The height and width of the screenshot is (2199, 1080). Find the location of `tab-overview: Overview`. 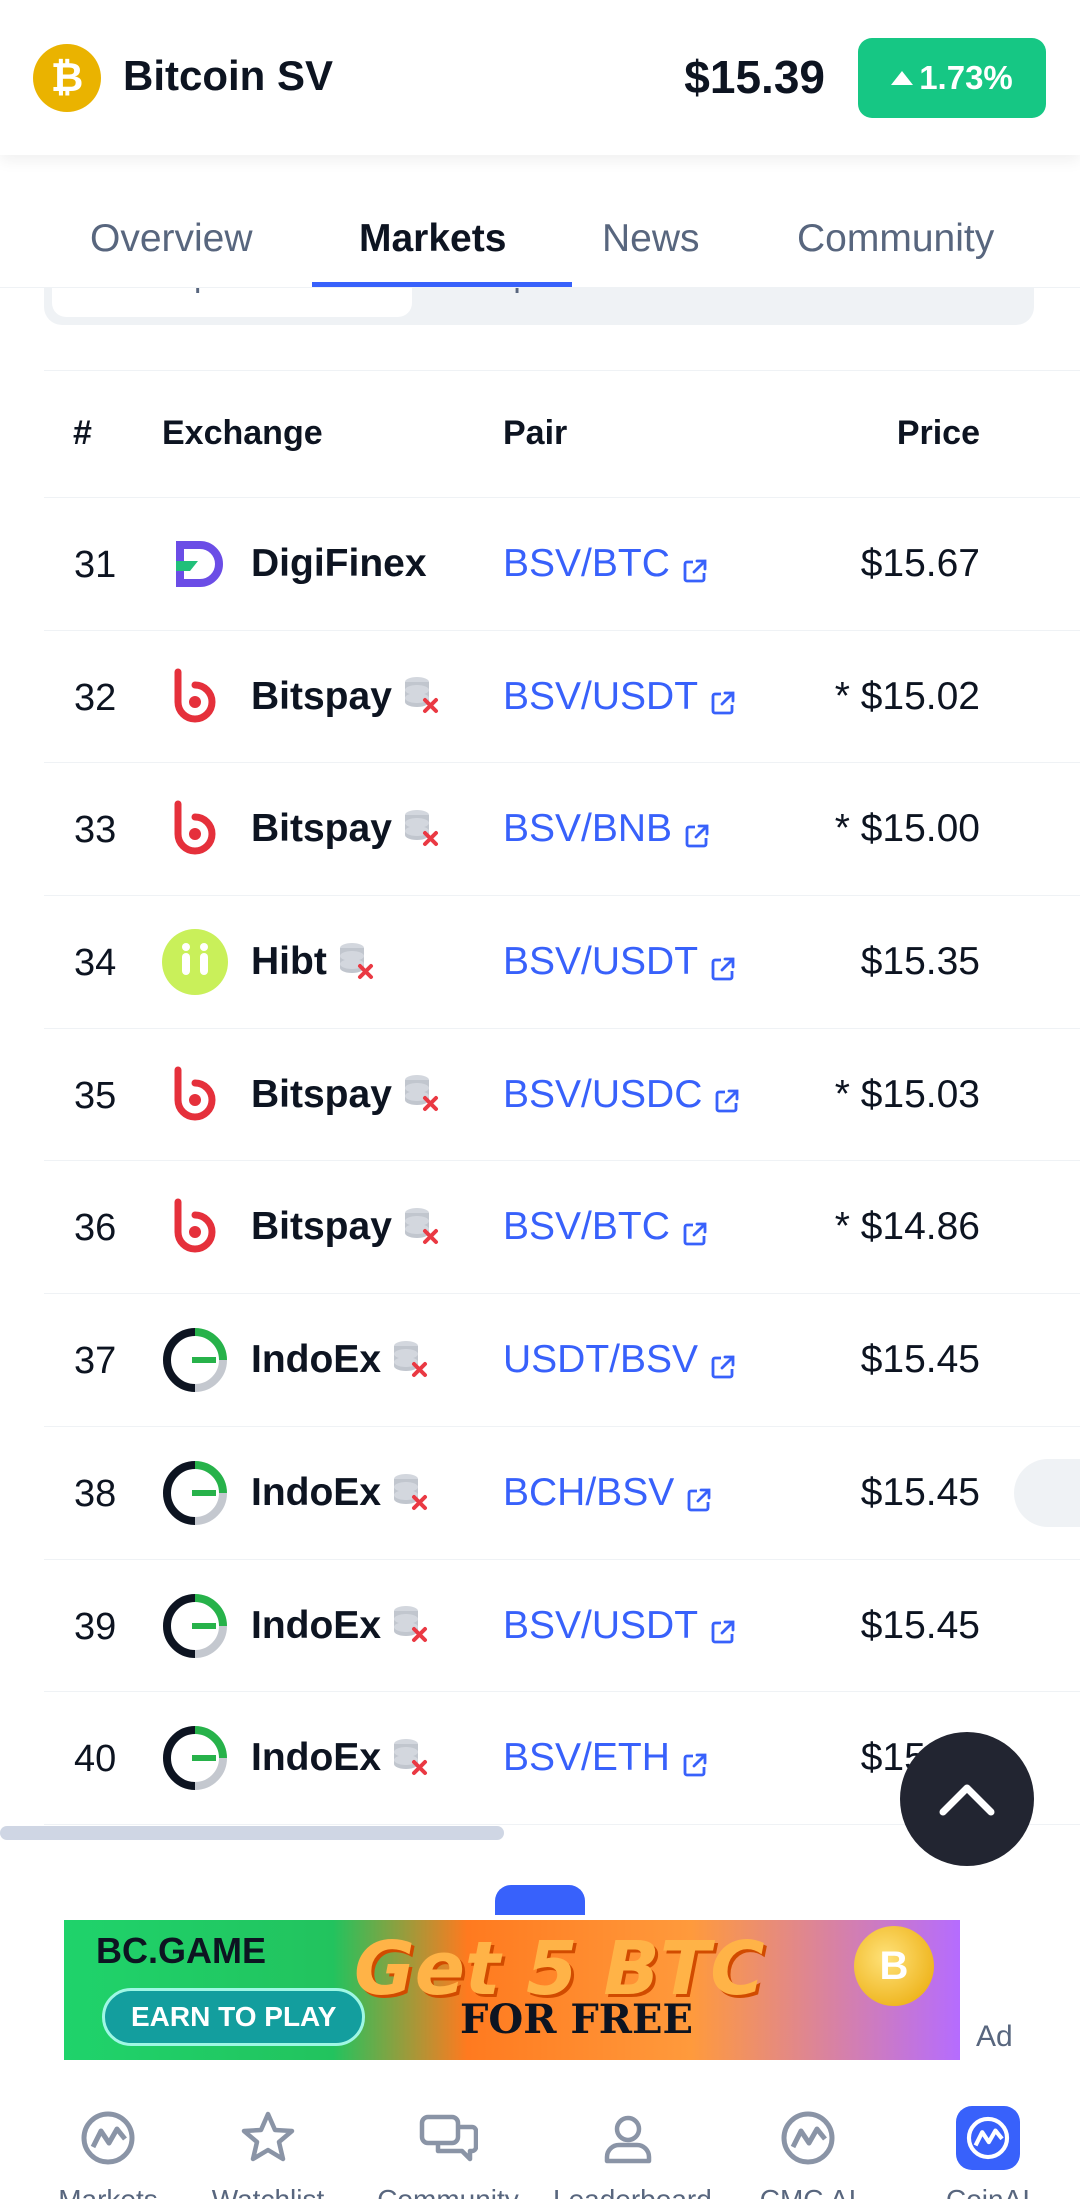

tab-overview: Overview is located at coordinates (171, 239).